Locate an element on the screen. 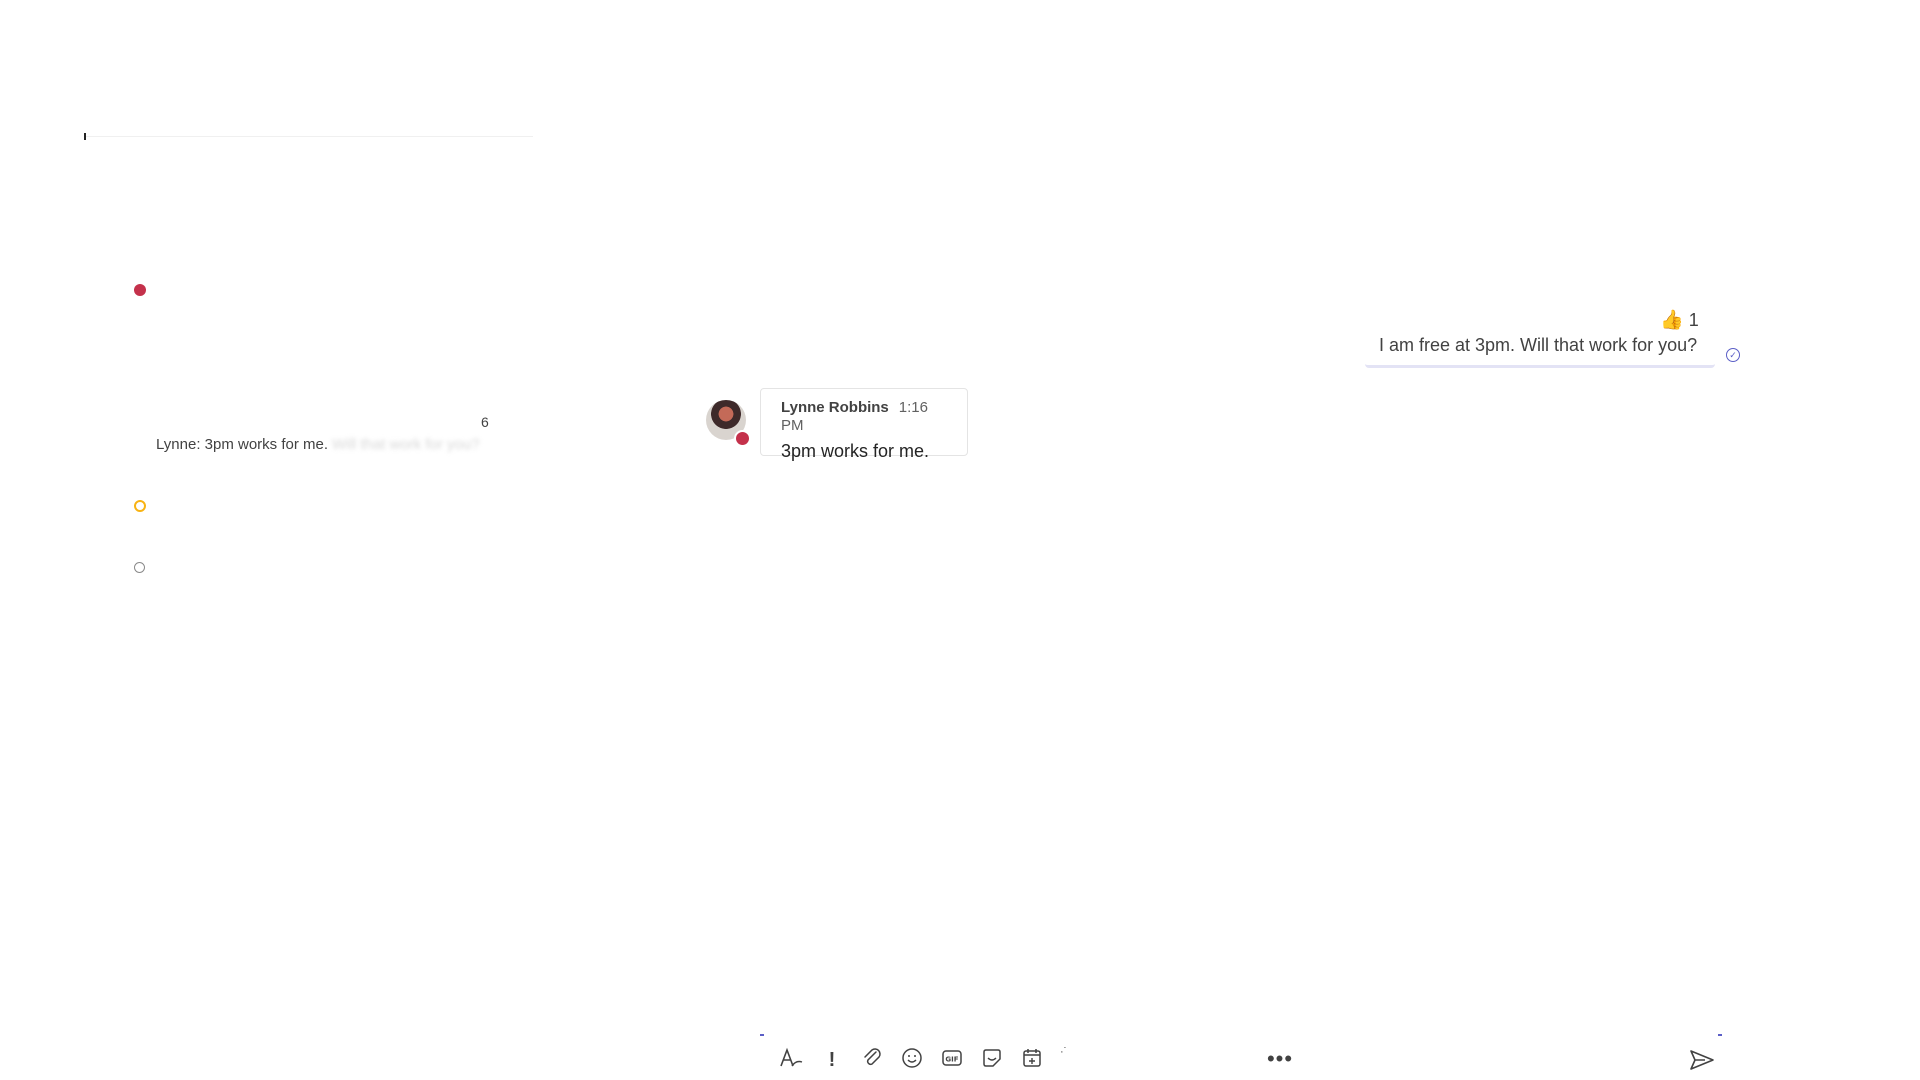  svg-text: GIF is located at coordinates (951, 1060).